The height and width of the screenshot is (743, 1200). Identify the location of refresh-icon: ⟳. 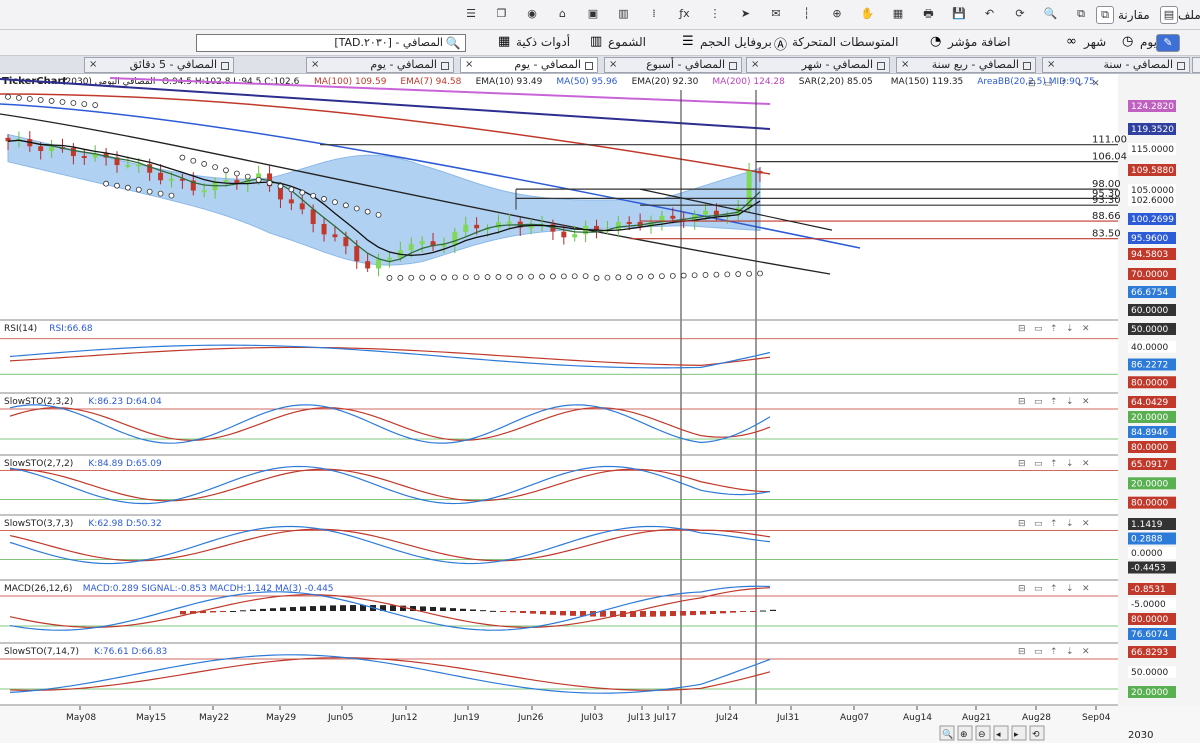
(1020, 15).